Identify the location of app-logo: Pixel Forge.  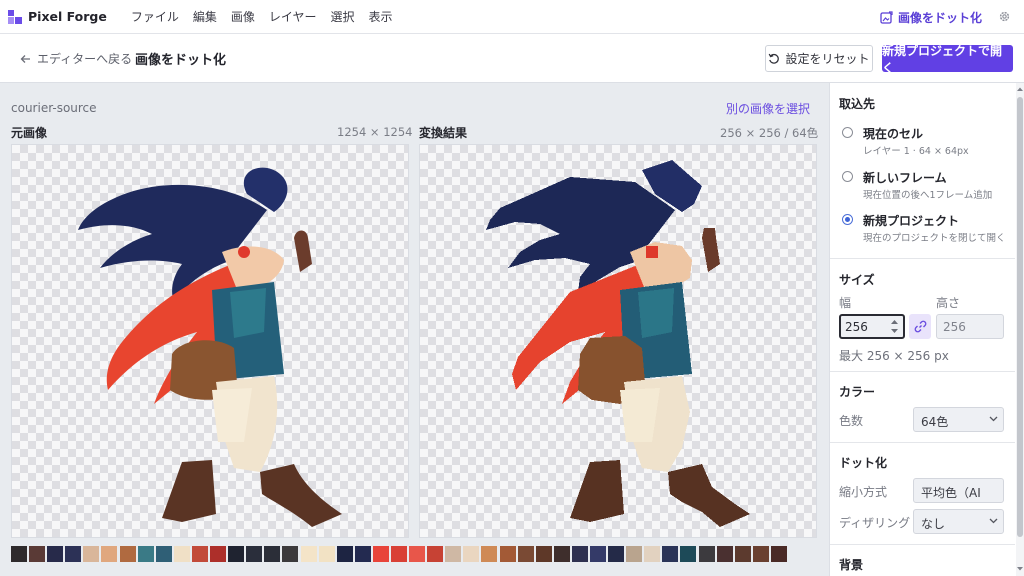
(53, 16).